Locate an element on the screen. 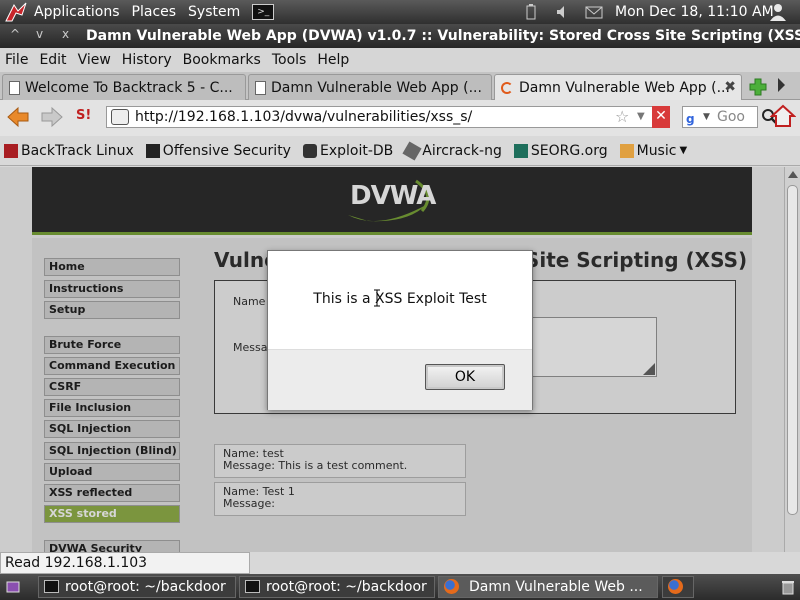 The height and width of the screenshot is (600, 800). menu-applications: Applications is located at coordinates (77, 12).